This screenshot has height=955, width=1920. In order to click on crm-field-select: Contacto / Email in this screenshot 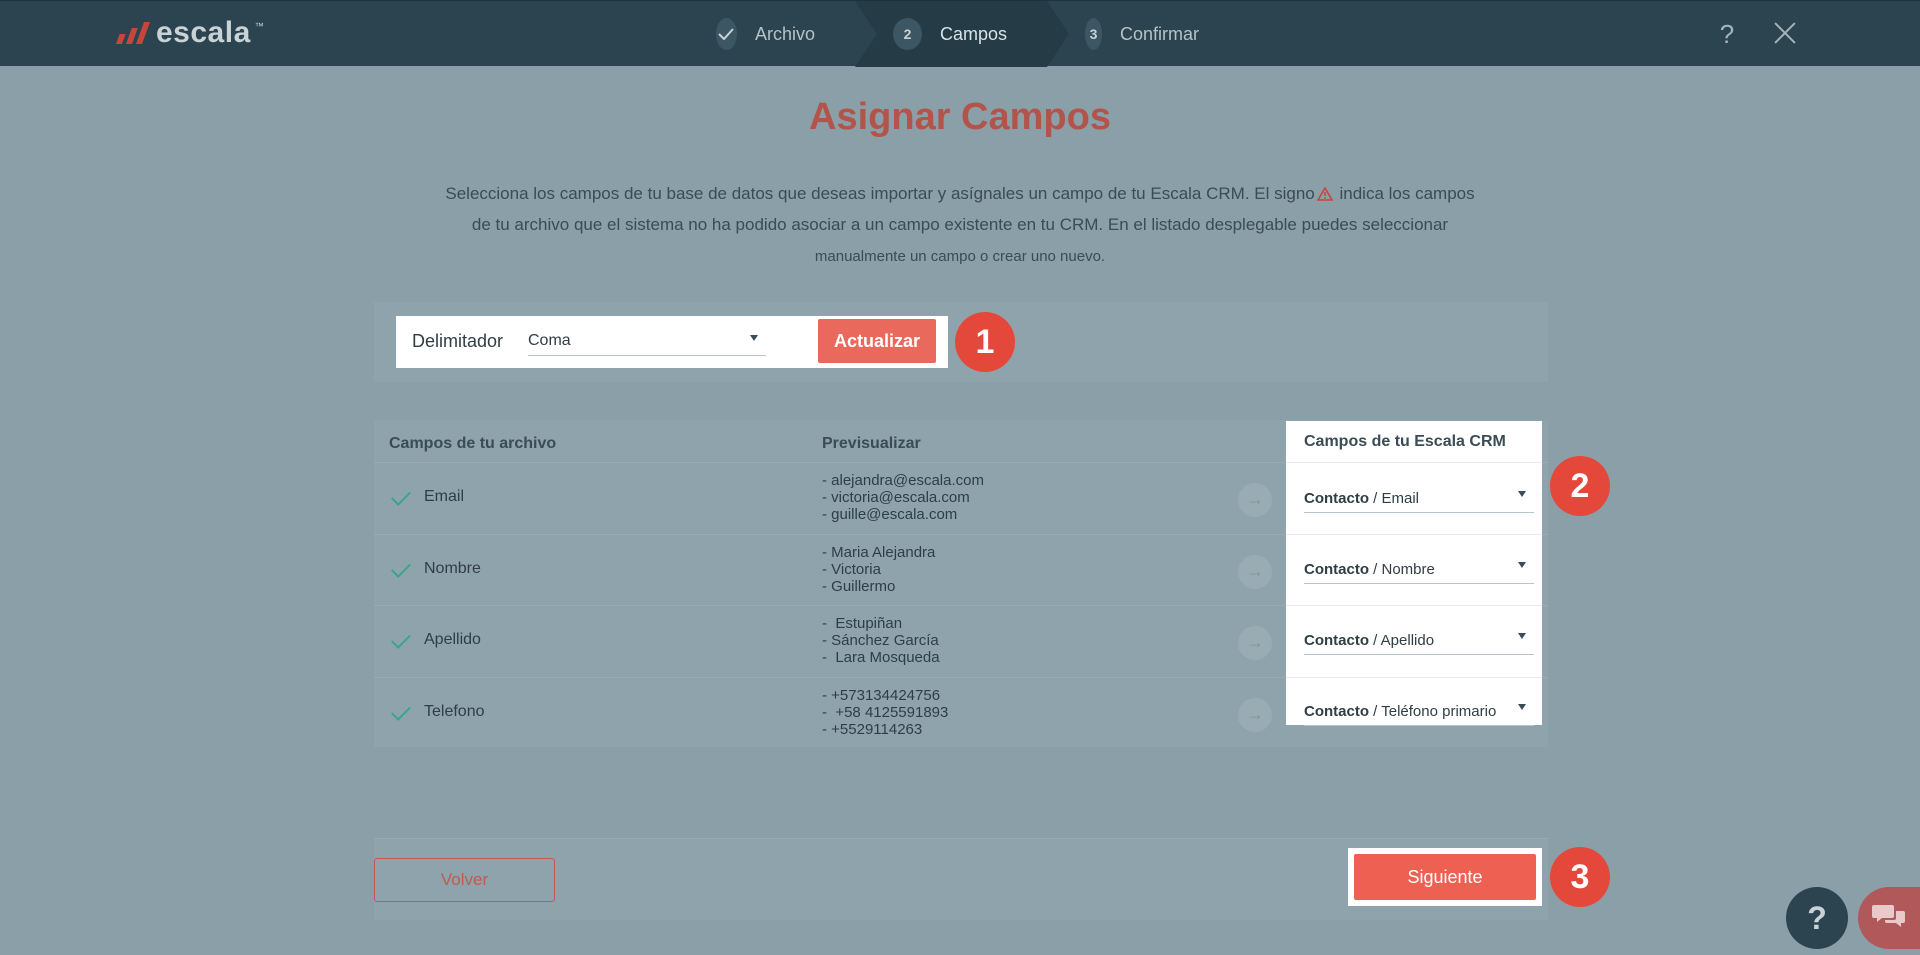, I will do `click(1419, 498)`.